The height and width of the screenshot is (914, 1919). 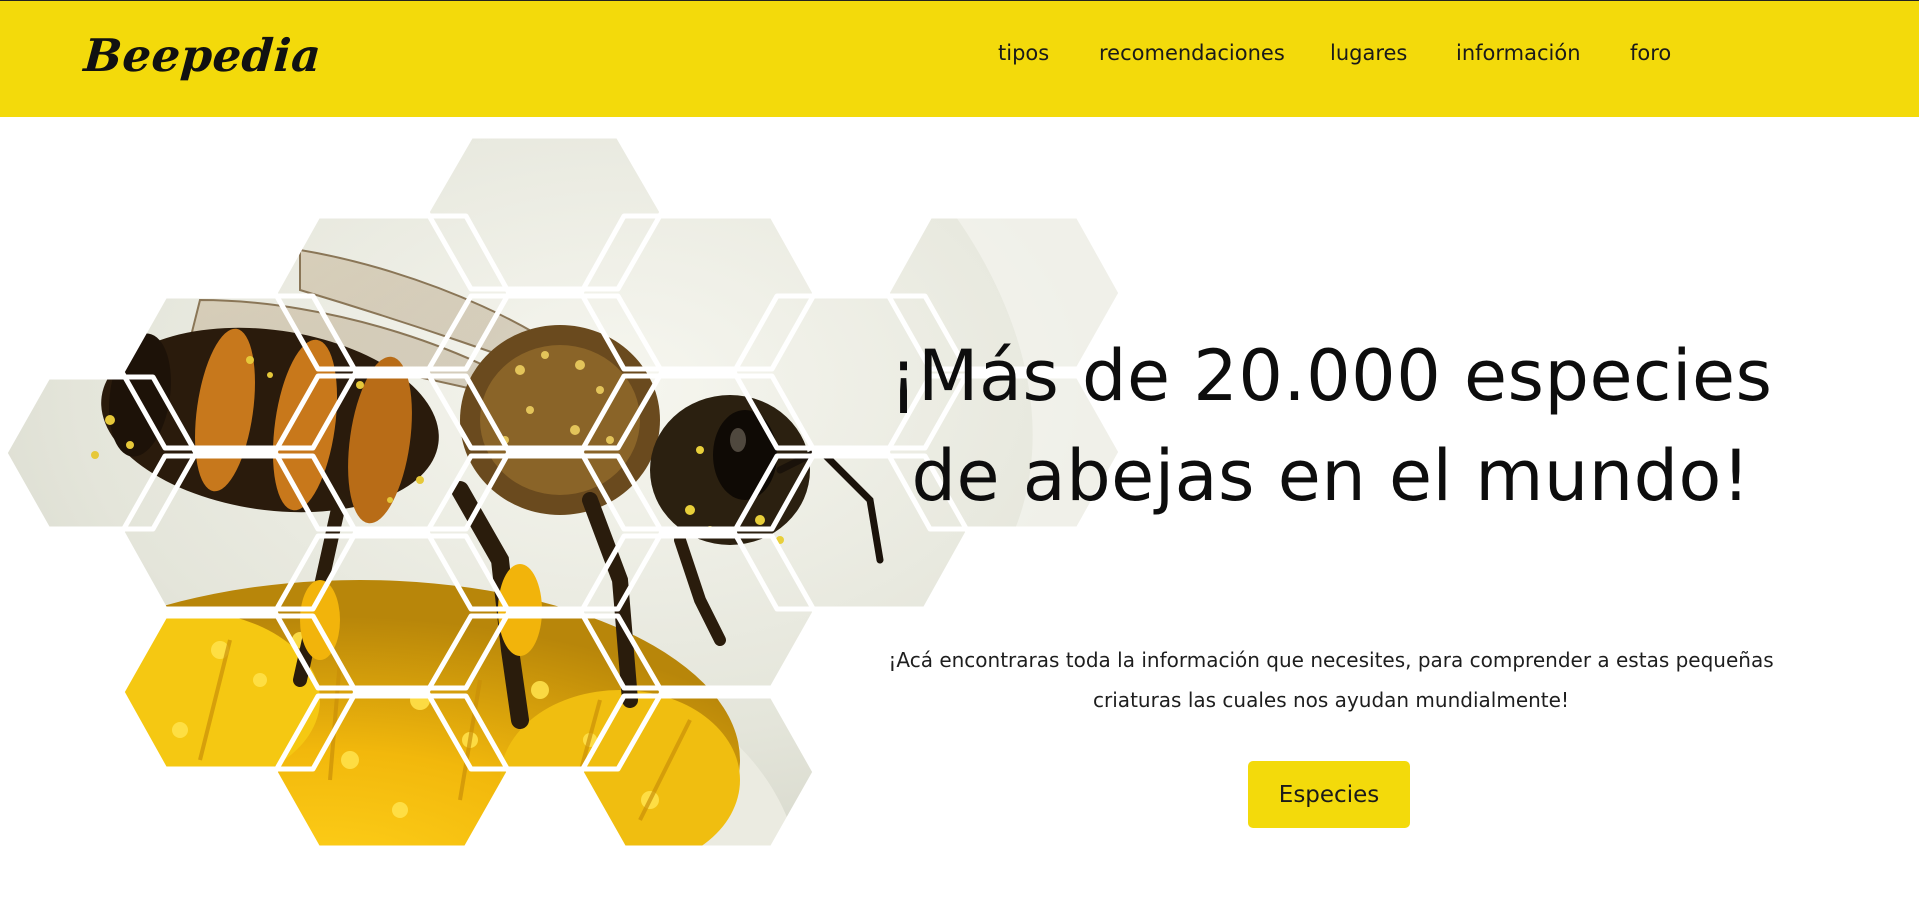 What do you see at coordinates (1368, 53) in the screenshot?
I see `nav-link-lugares: lugares` at bounding box center [1368, 53].